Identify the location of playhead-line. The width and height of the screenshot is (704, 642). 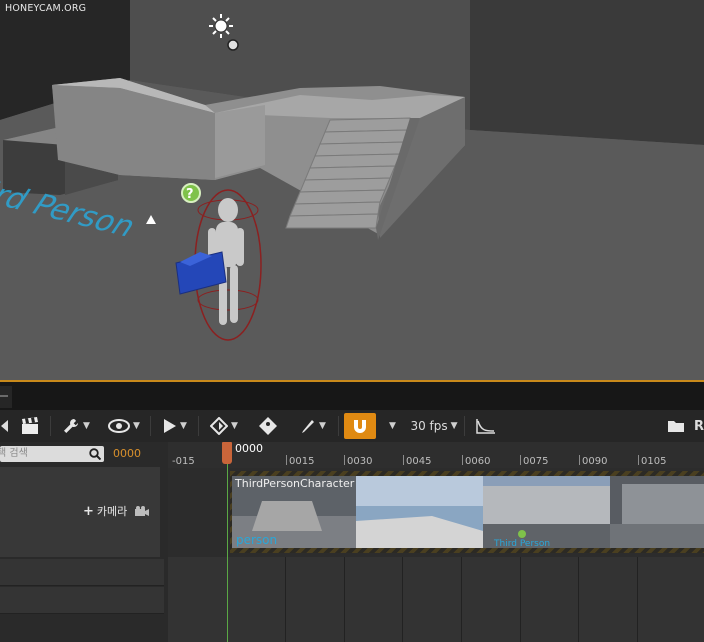
(227, 552).